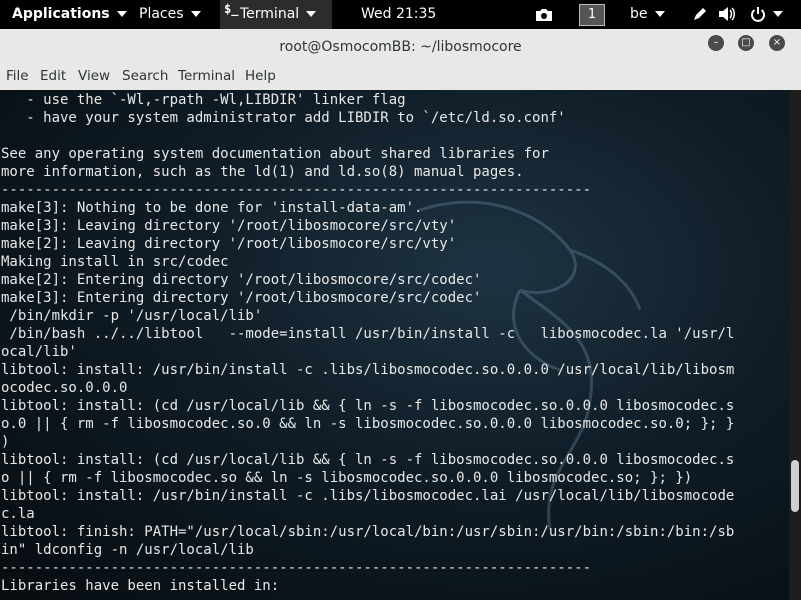  Describe the element at coordinates (260, 76) in the screenshot. I see `menu-help: Help` at that location.